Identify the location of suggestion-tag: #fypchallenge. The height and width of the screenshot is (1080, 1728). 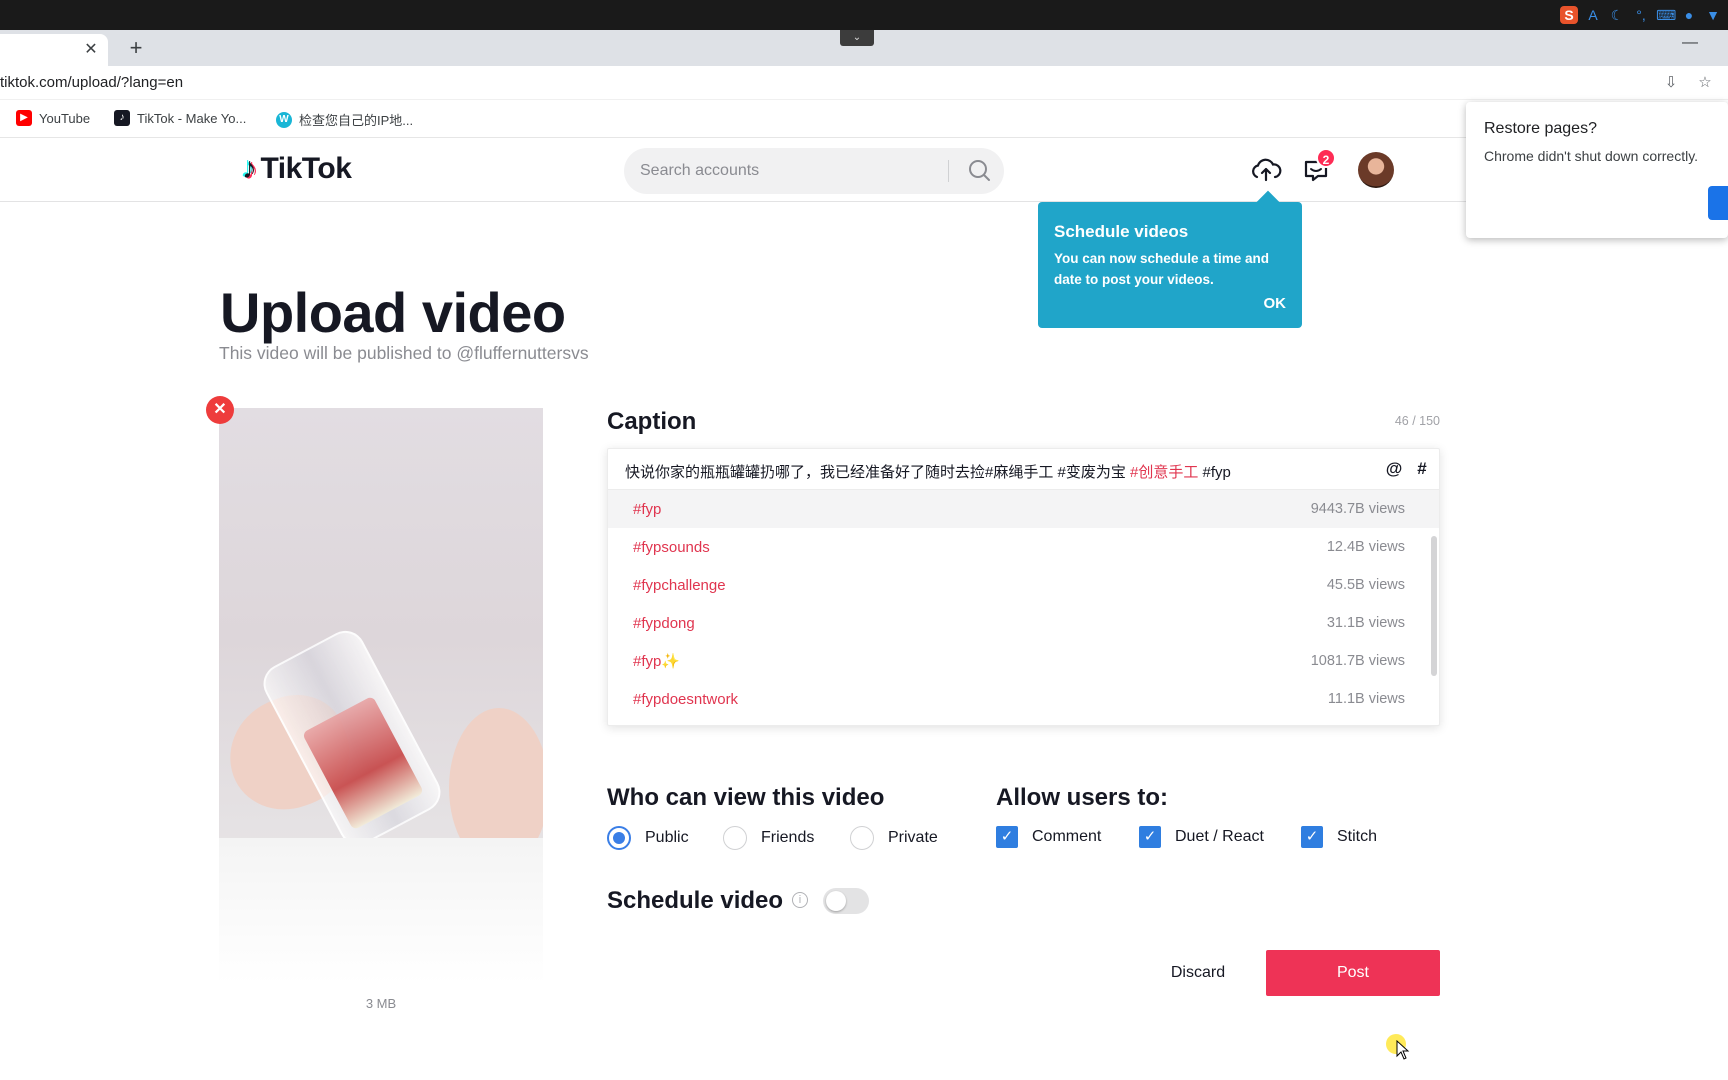
(679, 585).